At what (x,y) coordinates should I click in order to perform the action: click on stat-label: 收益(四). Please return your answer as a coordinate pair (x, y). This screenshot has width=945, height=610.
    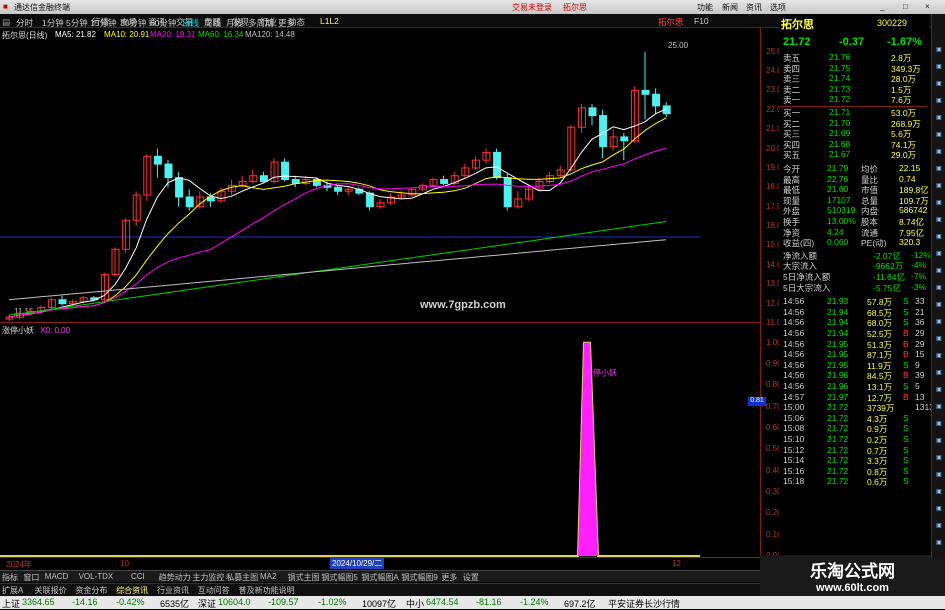
    Looking at the image, I should click on (799, 243).